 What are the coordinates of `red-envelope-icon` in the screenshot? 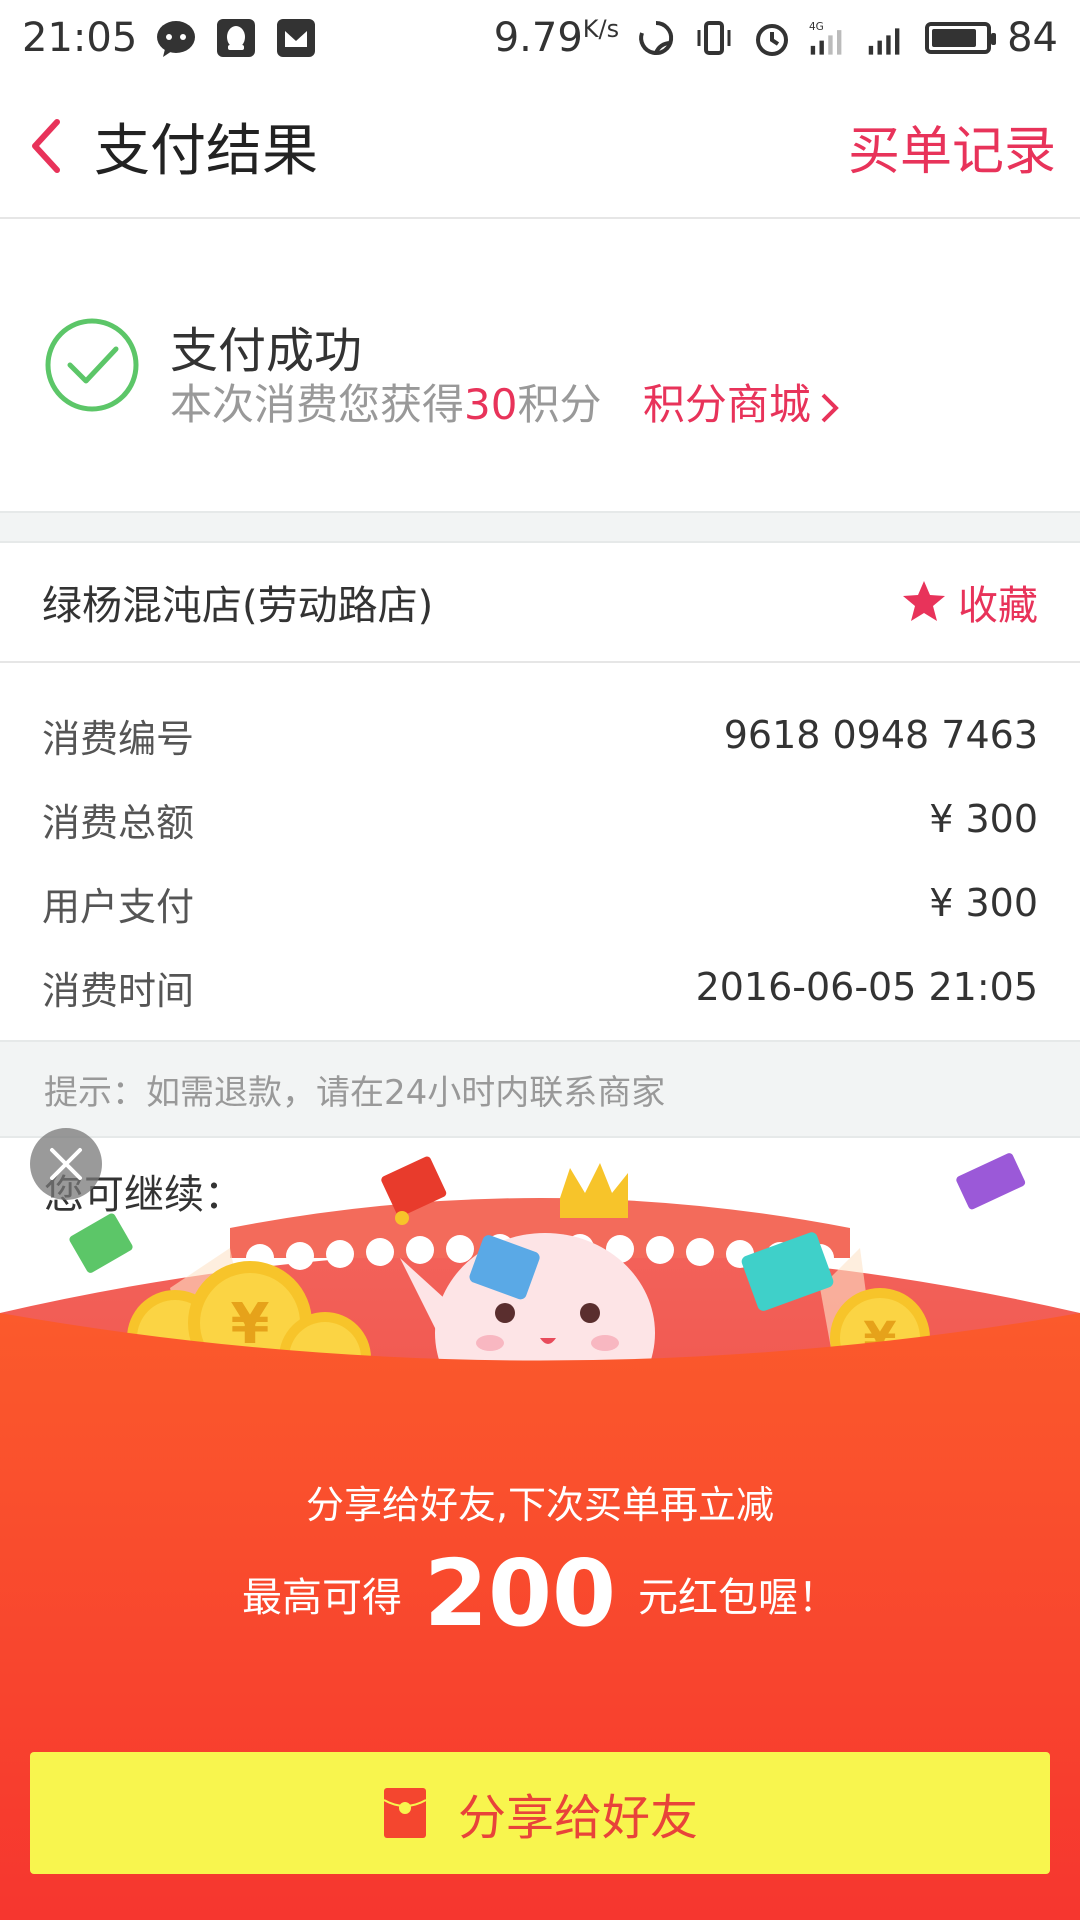 It's located at (405, 1813).